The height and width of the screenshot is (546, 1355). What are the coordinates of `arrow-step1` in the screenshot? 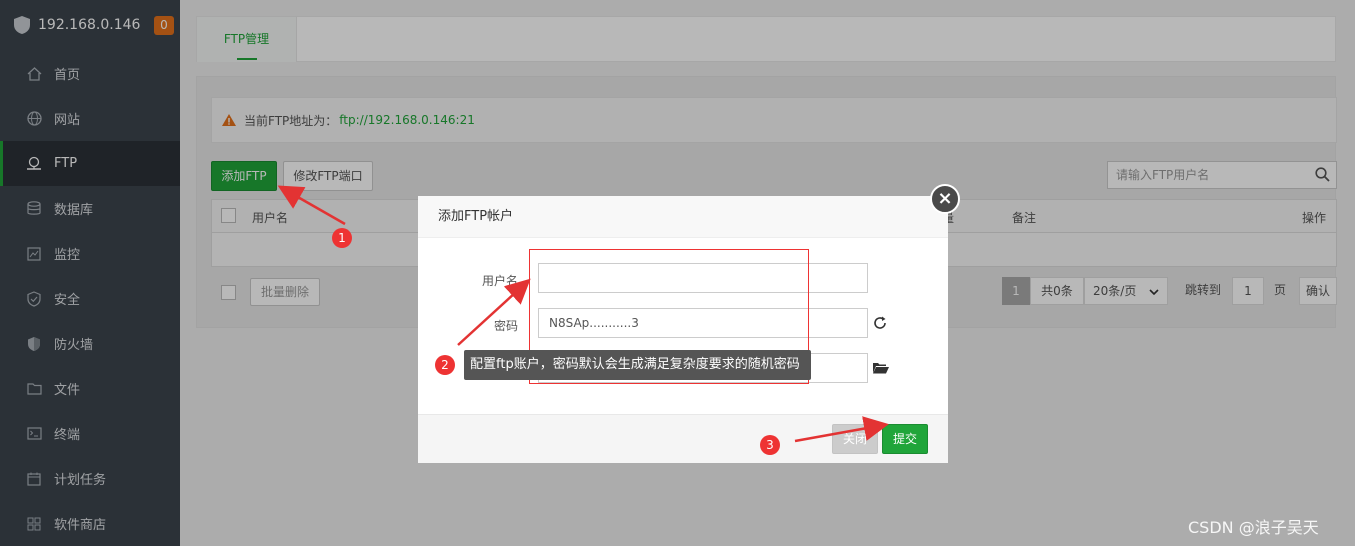 It's located at (311, 205).